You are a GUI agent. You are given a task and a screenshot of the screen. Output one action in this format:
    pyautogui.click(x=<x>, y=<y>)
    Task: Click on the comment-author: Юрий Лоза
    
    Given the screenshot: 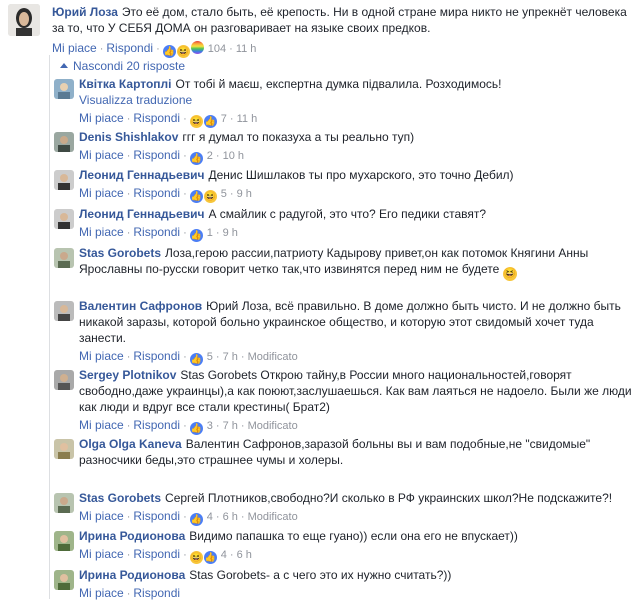 What is the action you would take?
    pyautogui.click(x=85, y=12)
    